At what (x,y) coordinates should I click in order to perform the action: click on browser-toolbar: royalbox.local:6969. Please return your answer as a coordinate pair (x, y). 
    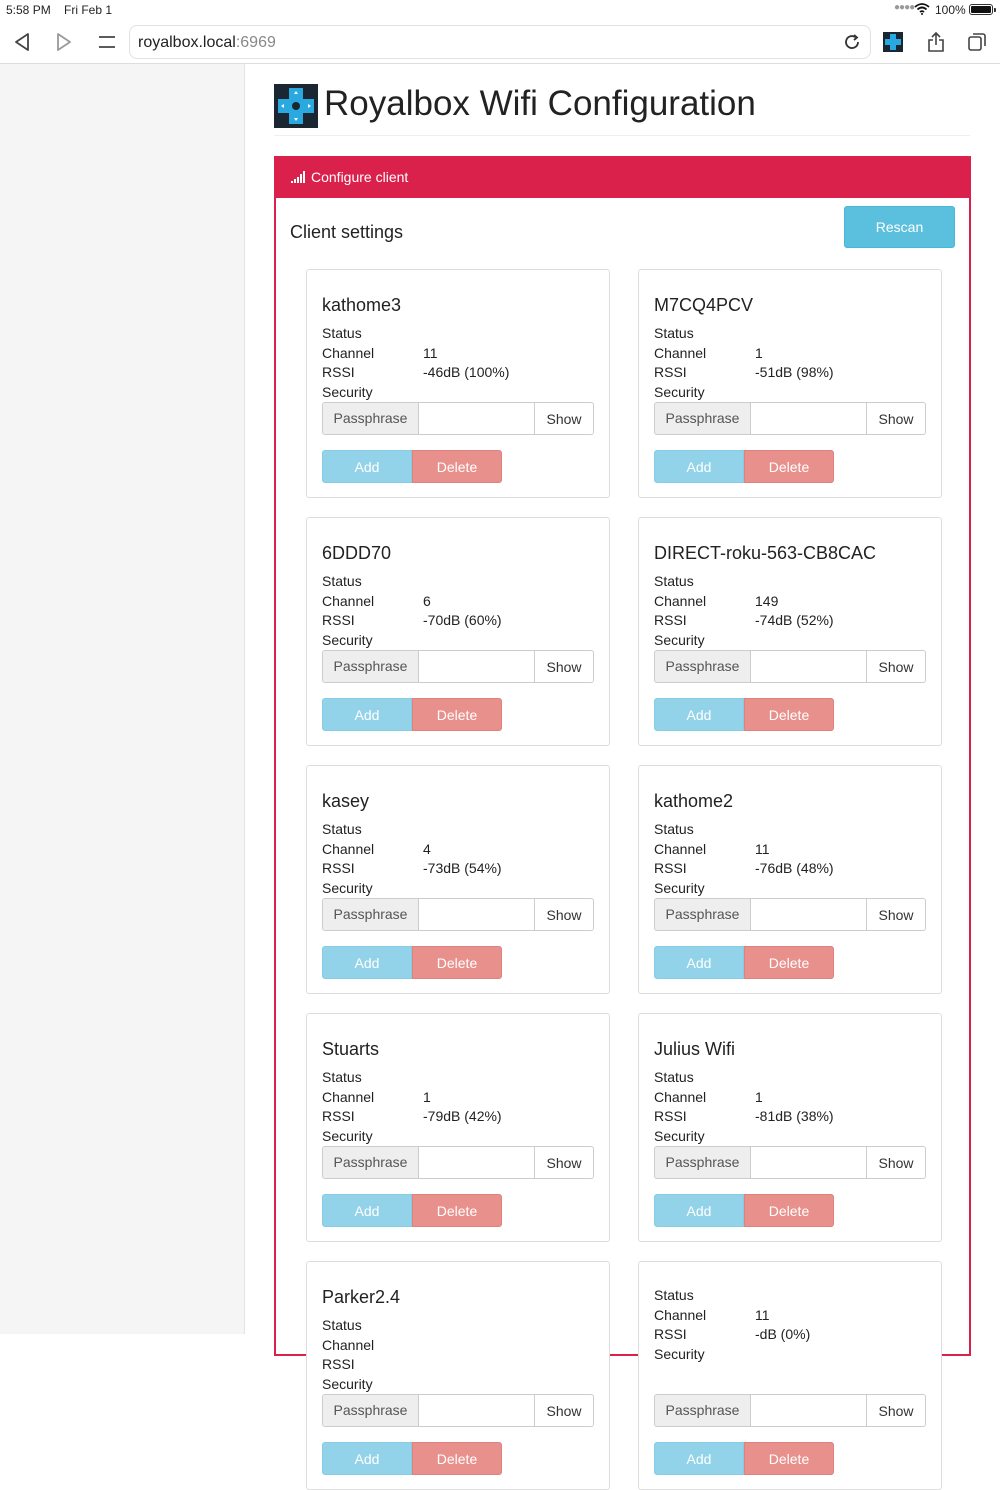
    Looking at the image, I should click on (500, 42).